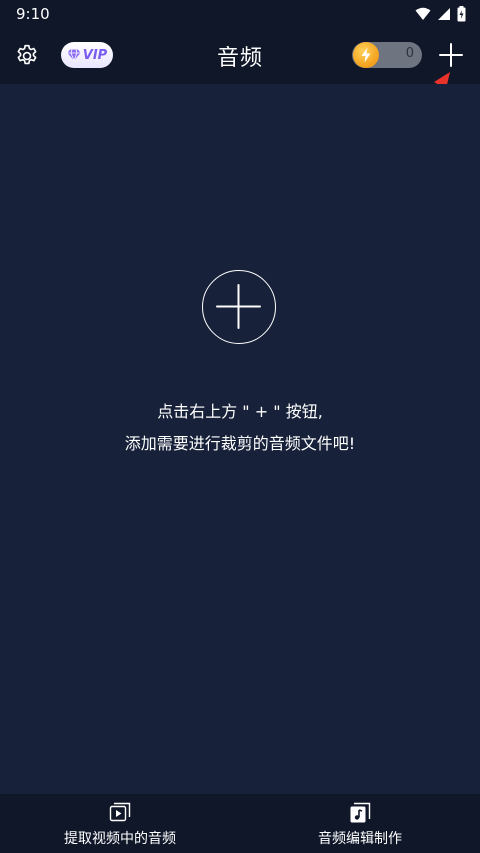 The image size is (480, 853). I want to click on app-header: VIP 音频 0, so click(240, 56).